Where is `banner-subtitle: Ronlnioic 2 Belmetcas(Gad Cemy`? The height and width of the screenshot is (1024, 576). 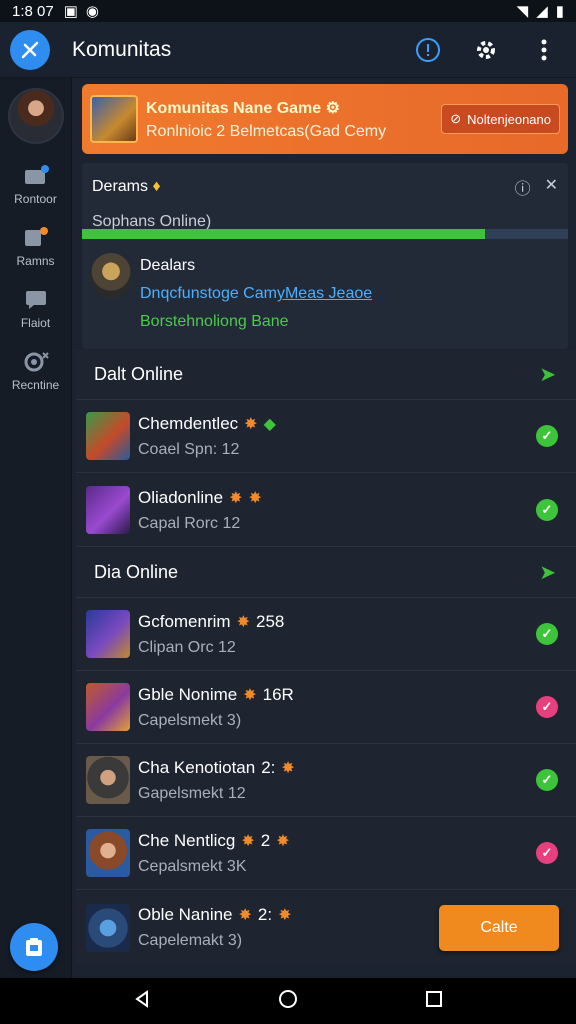
banner-subtitle: Ronlnioic 2 Belmetcas(Gad Cemy is located at coordinates (266, 131).